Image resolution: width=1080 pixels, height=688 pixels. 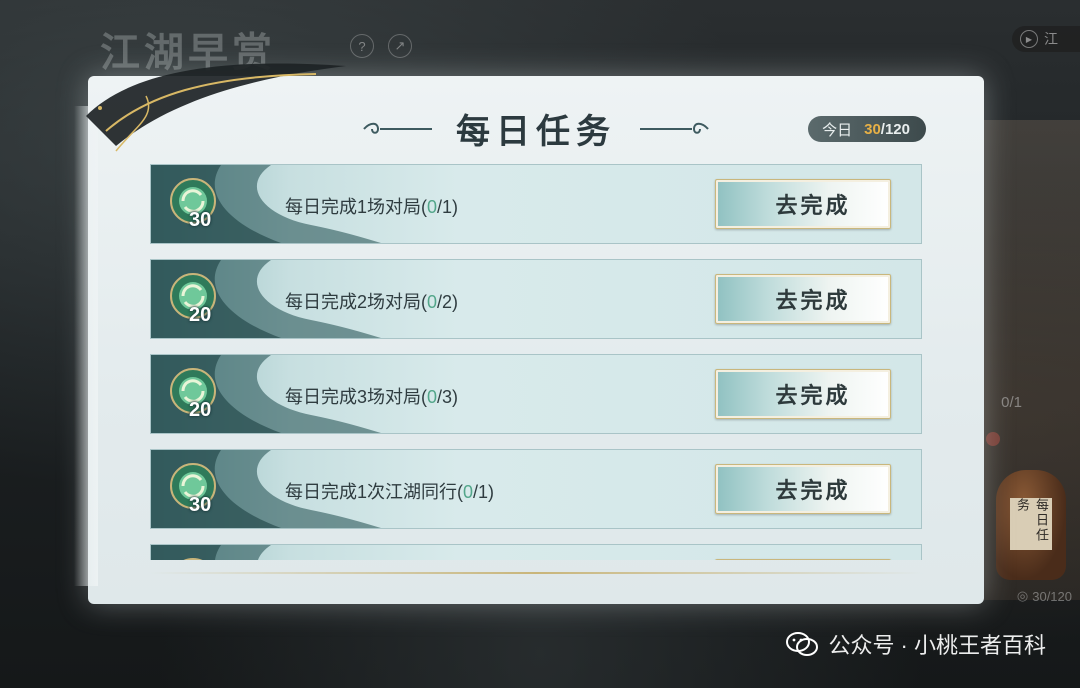 I want to click on today-label: 今日, so click(x=837, y=130).